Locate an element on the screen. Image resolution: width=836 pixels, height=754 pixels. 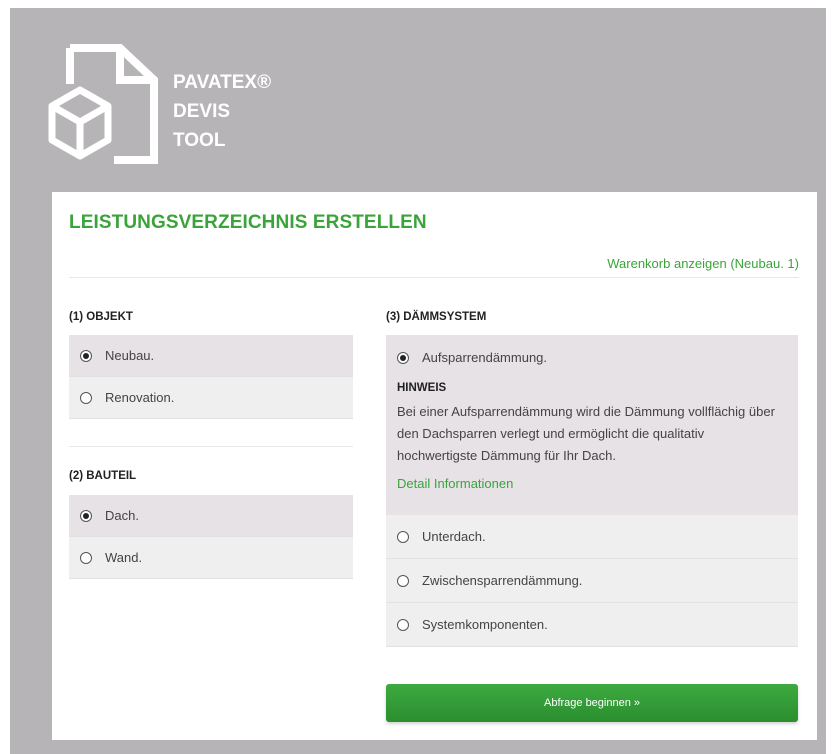
section-divider is located at coordinates (211, 446).